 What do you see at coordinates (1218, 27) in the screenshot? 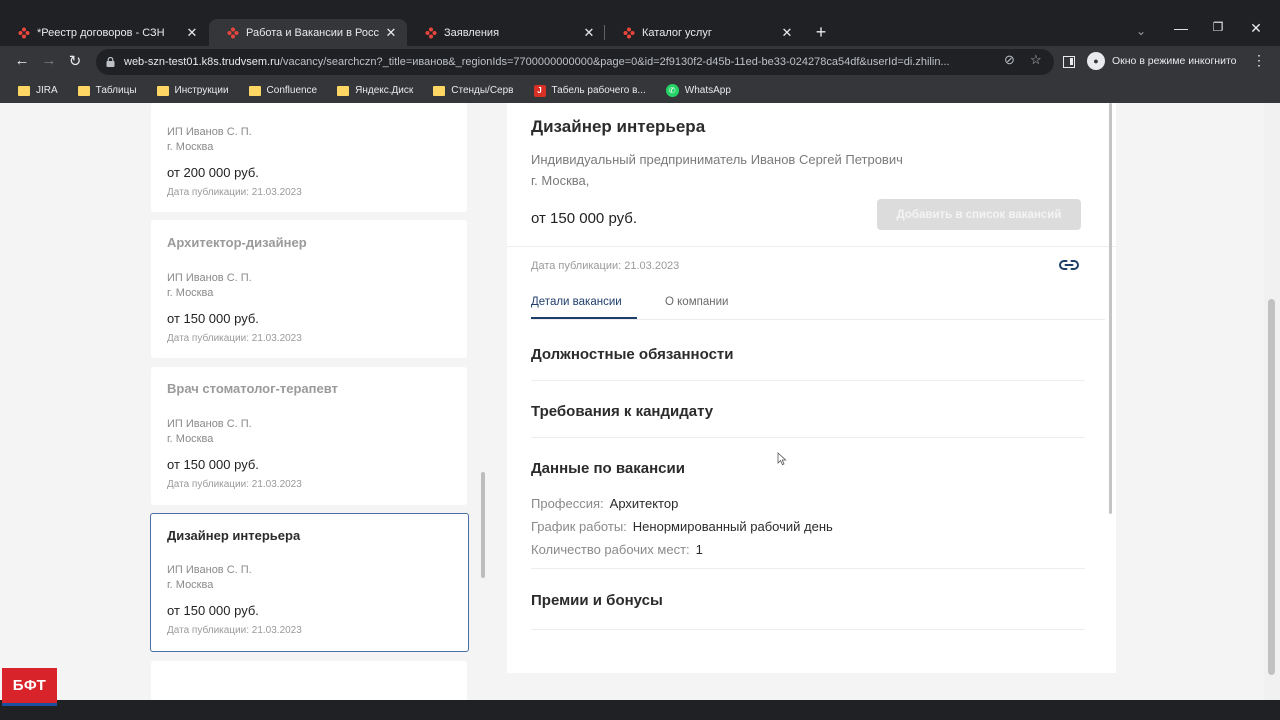
I see `restore-icon: ❐` at bounding box center [1218, 27].